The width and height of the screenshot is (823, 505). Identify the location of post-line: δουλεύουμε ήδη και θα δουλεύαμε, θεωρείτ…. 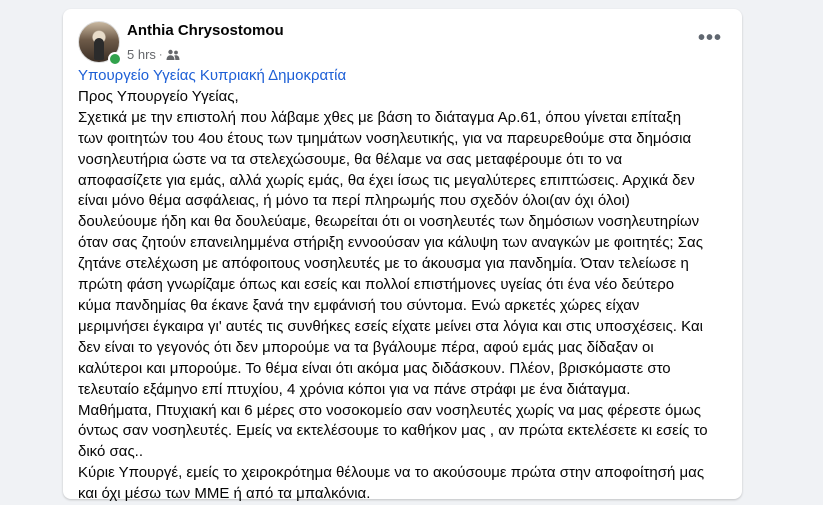
(389, 222).